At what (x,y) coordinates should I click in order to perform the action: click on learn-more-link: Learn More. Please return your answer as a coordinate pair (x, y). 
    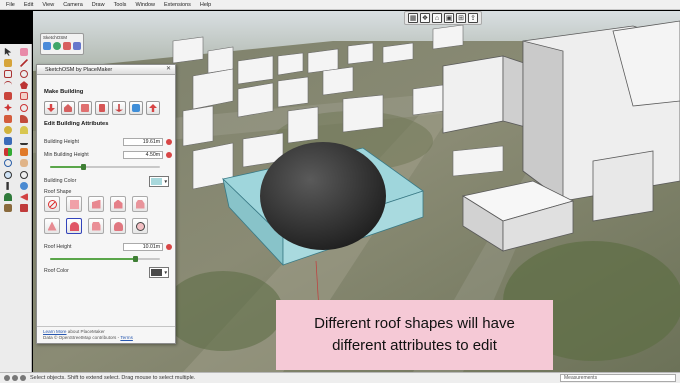
    Looking at the image, I should click on (55, 331).